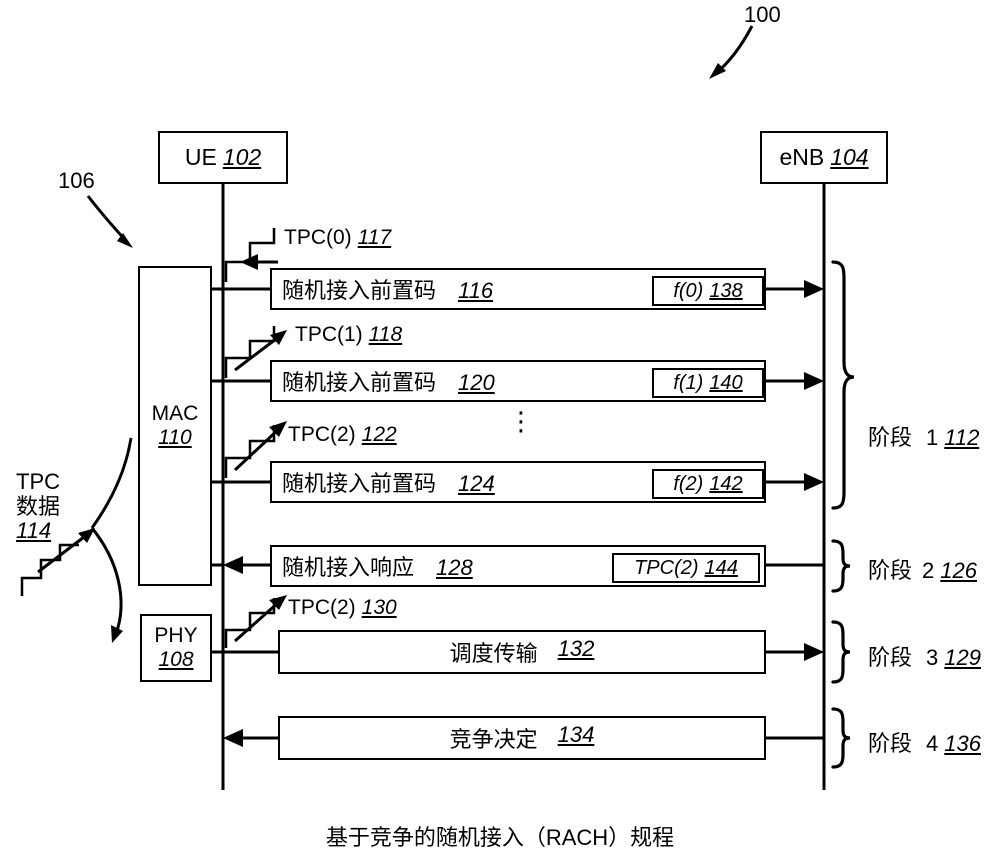  I want to click on message-box-1: 随机接入前置码 116 f(0) 138, so click(518, 289).